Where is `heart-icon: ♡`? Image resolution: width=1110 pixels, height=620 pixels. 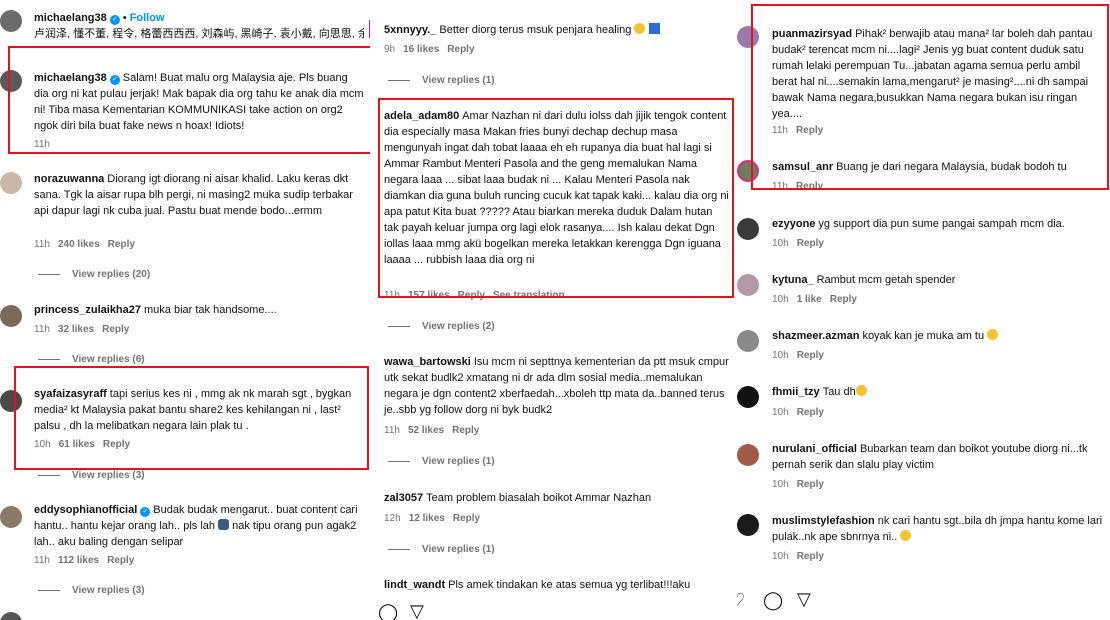
heart-icon: ♡ is located at coordinates (741, 600).